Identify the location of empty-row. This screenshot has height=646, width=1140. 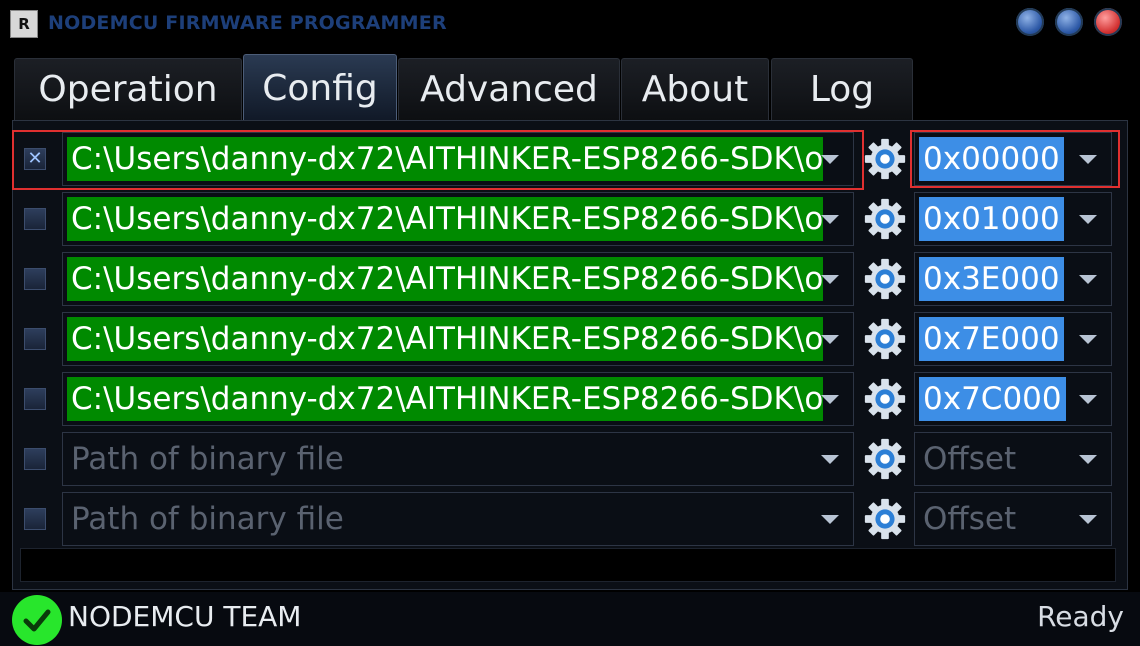
(568, 565).